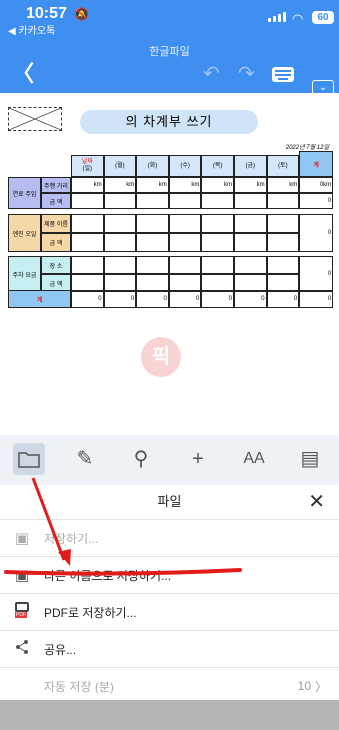  What do you see at coordinates (198, 459) in the screenshot?
I see `plus-icon: +` at bounding box center [198, 459].